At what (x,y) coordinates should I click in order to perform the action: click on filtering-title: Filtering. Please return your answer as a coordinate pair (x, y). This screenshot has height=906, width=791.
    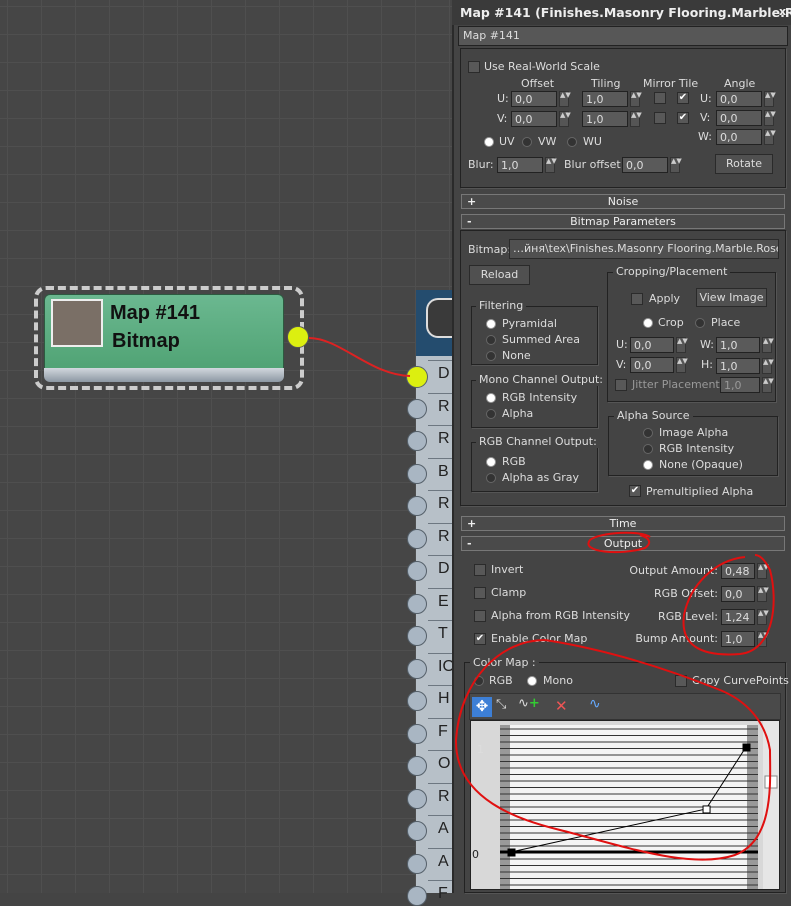
    Looking at the image, I should click on (501, 305).